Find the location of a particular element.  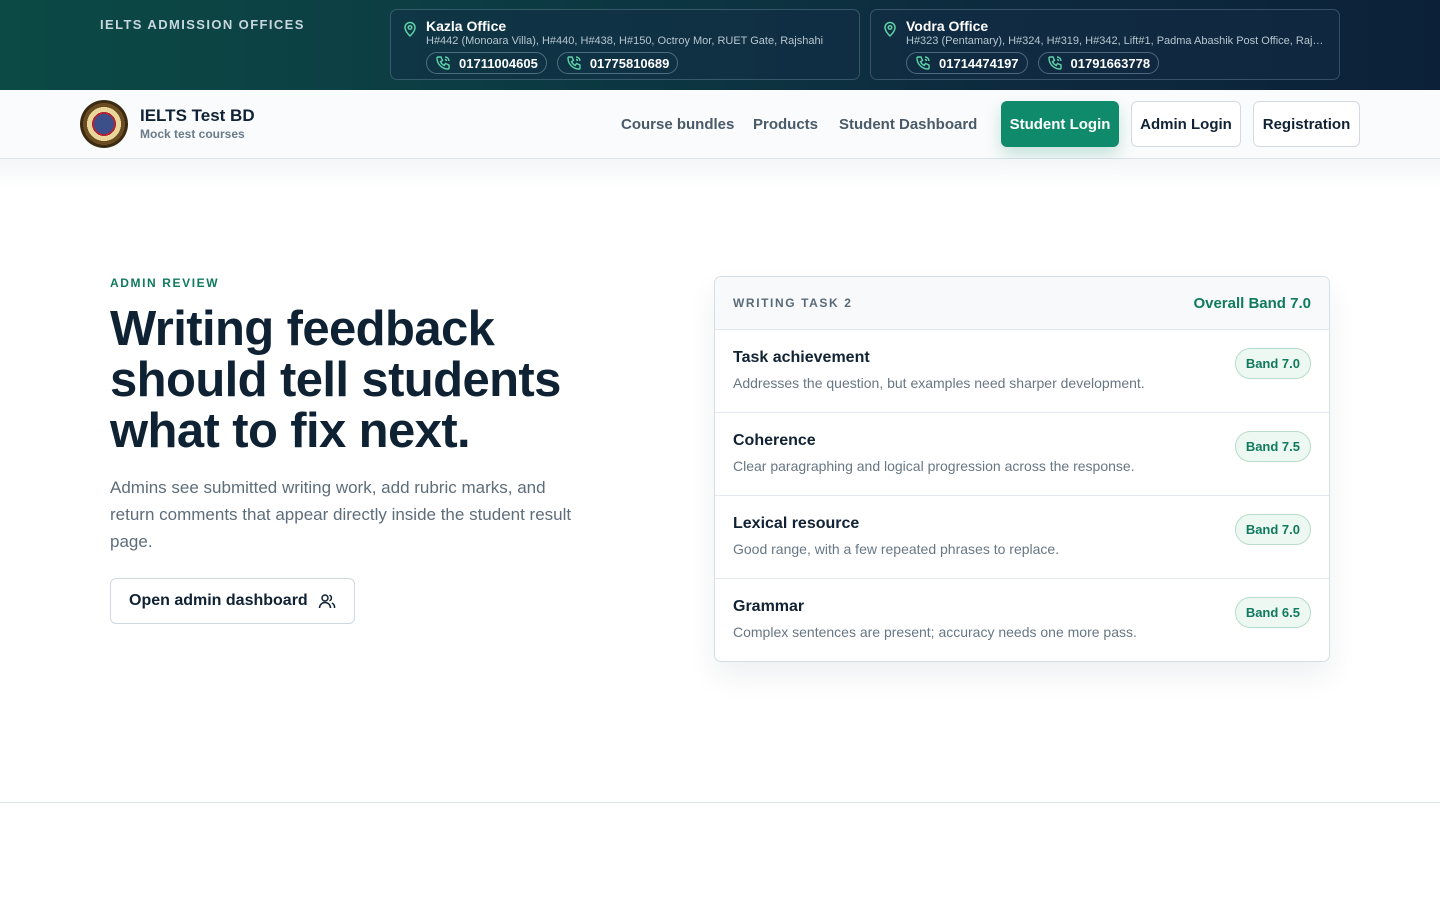

criterion-name: Grammar is located at coordinates (769, 606).